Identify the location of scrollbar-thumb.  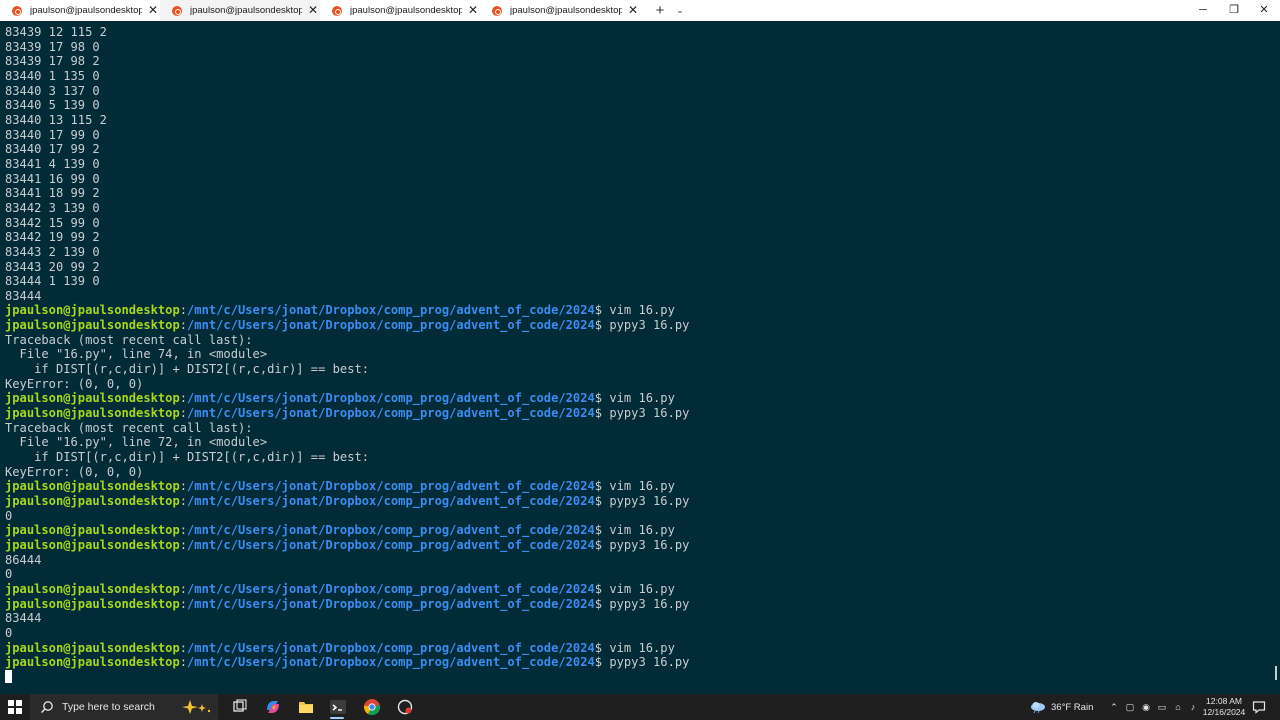
(1276, 673).